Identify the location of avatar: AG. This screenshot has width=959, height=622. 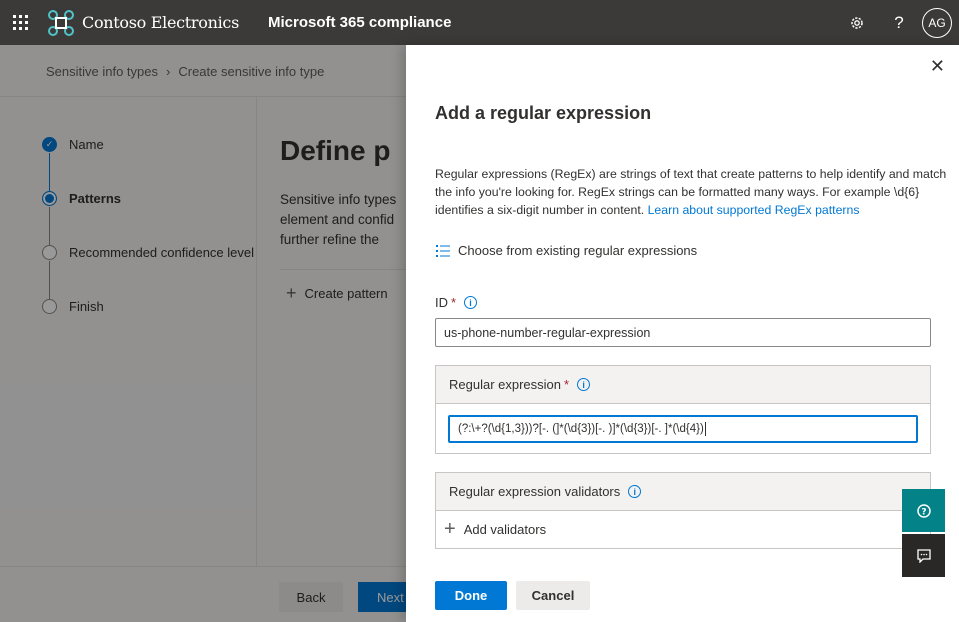
(937, 22).